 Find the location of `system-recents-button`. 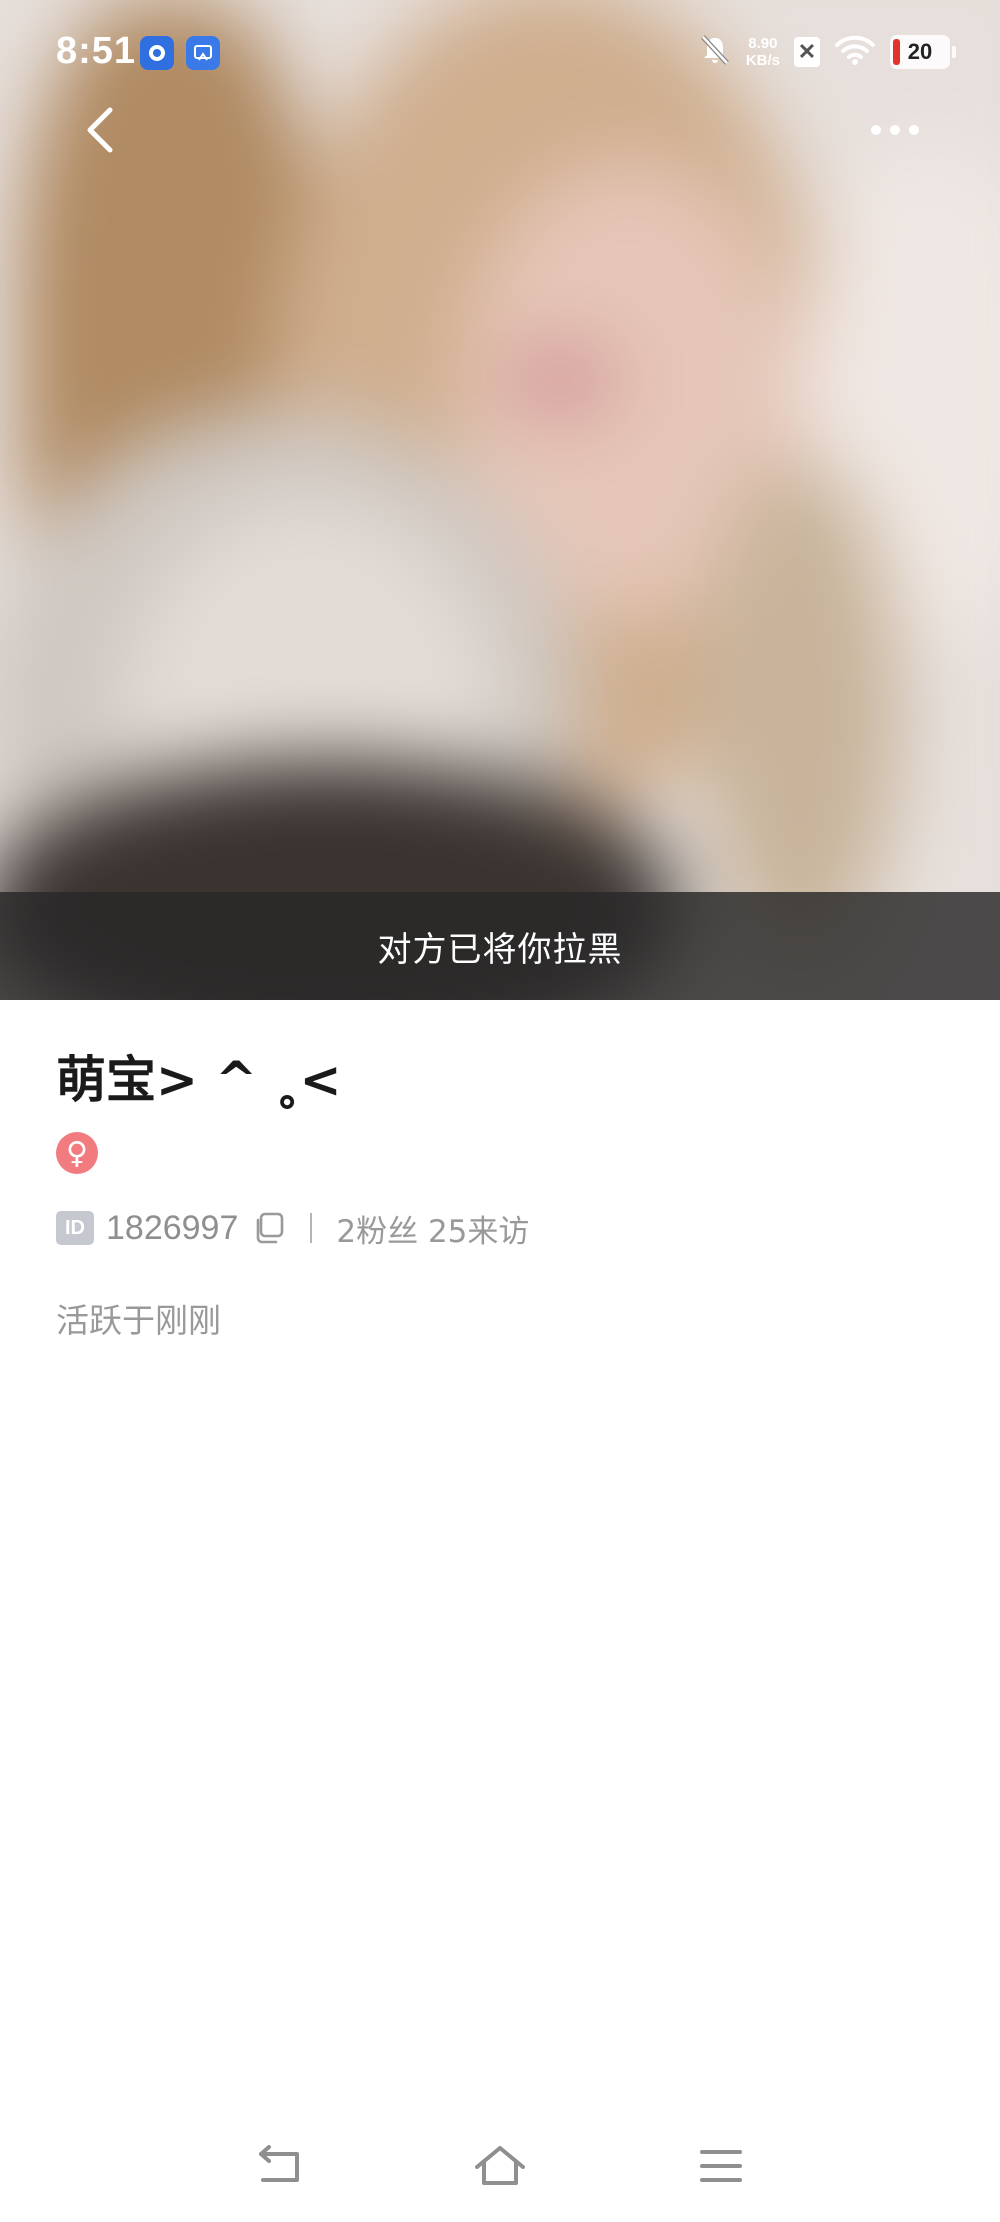

system-recents-button is located at coordinates (721, 2166).